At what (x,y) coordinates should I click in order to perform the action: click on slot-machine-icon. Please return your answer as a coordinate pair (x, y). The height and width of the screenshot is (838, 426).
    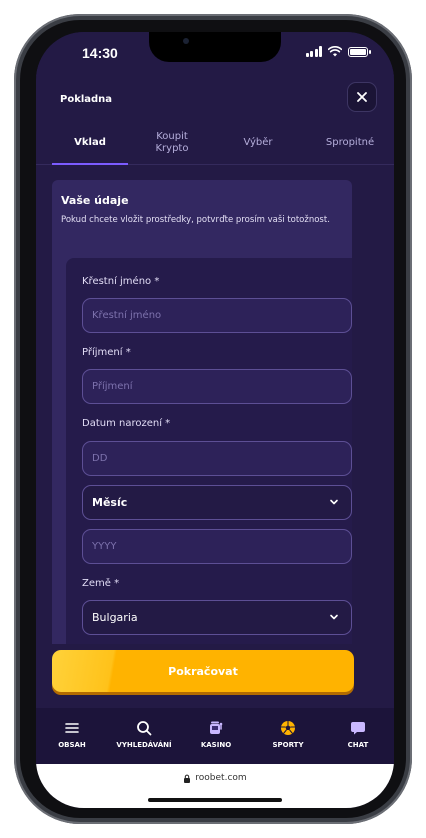
    Looking at the image, I should click on (216, 727).